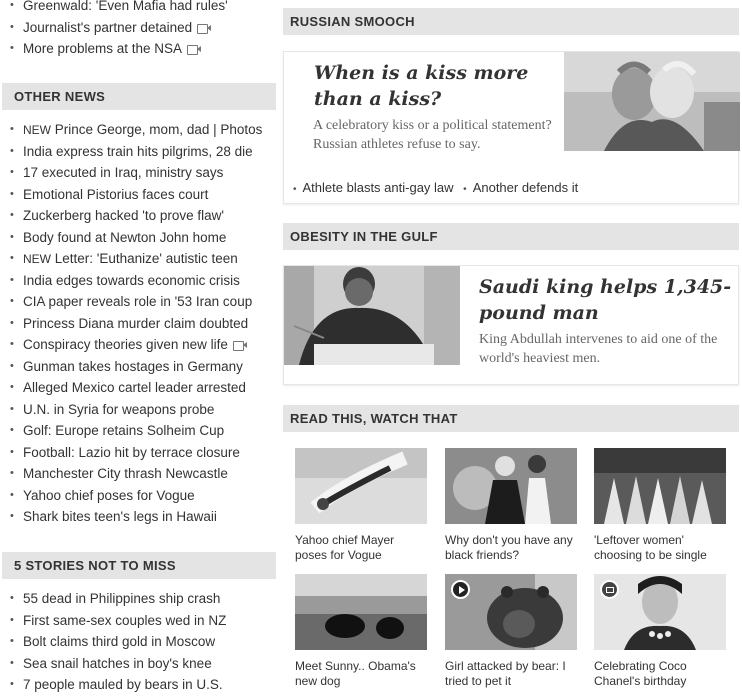 This screenshot has height=700, width=742. I want to click on story-tile: Celebrating Coco Chanel's birthday, so click(660, 631).